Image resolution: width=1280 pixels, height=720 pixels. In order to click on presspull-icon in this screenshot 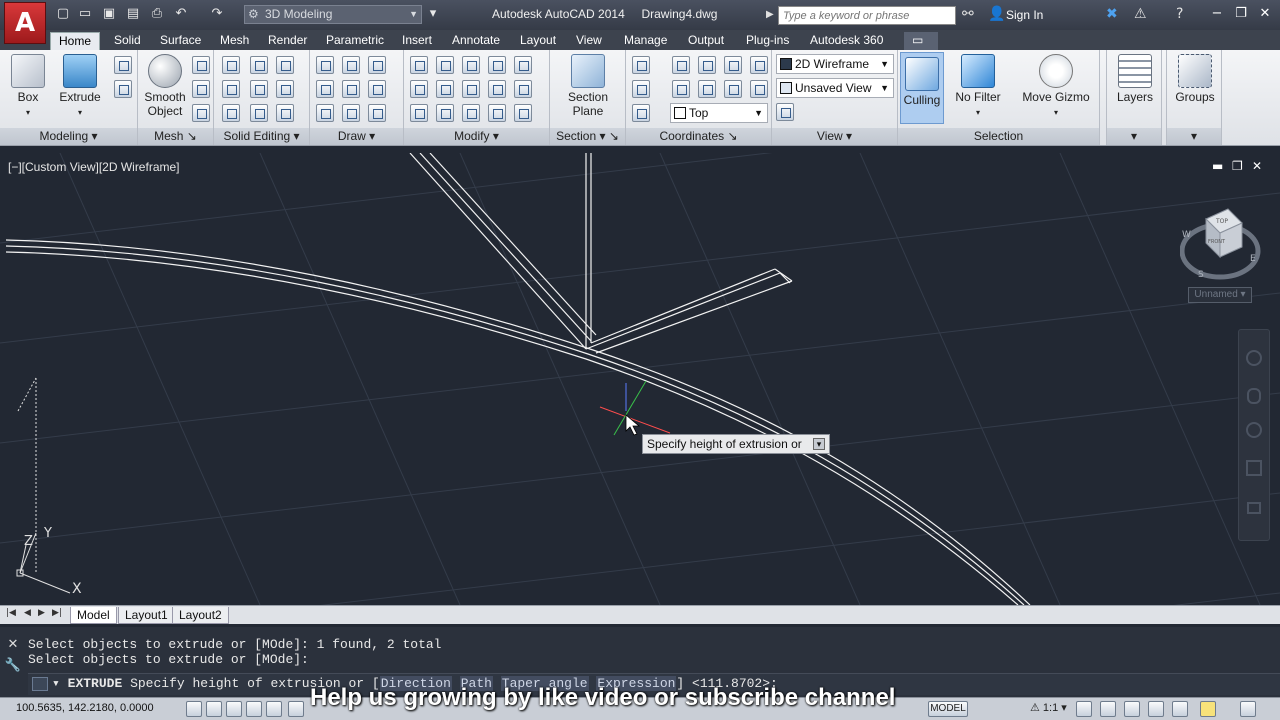, I will do `click(123, 89)`.